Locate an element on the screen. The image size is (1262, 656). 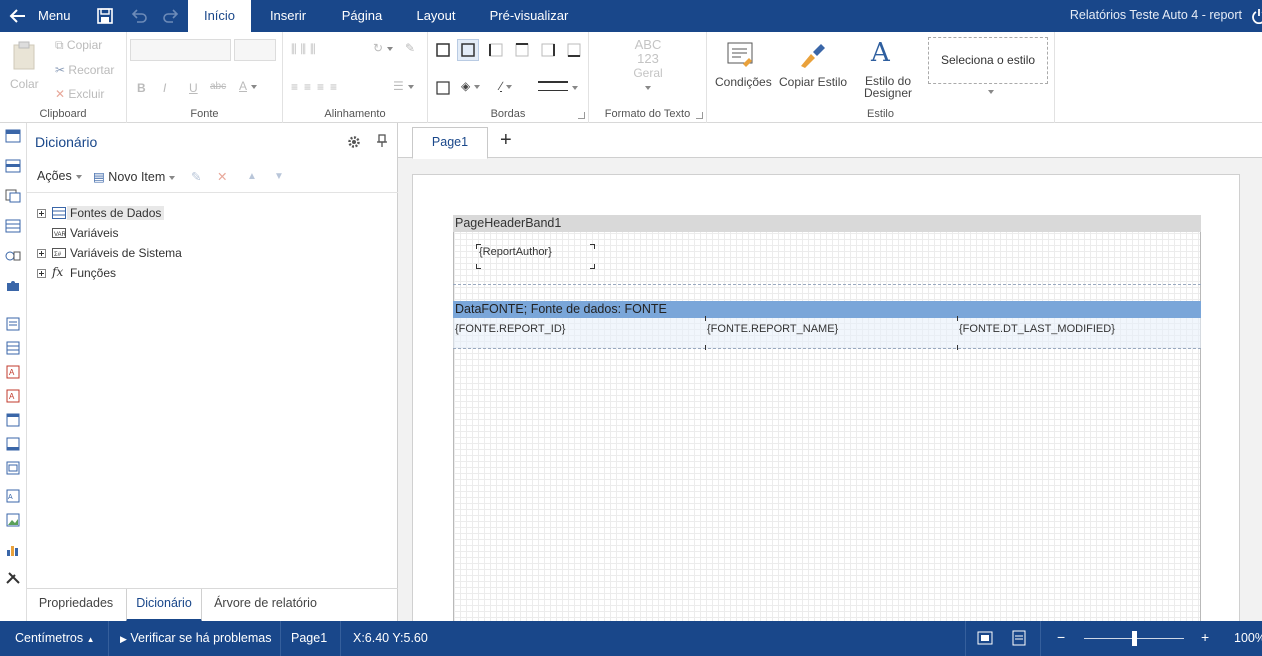
border-top-icon is located at coordinates (522, 50).